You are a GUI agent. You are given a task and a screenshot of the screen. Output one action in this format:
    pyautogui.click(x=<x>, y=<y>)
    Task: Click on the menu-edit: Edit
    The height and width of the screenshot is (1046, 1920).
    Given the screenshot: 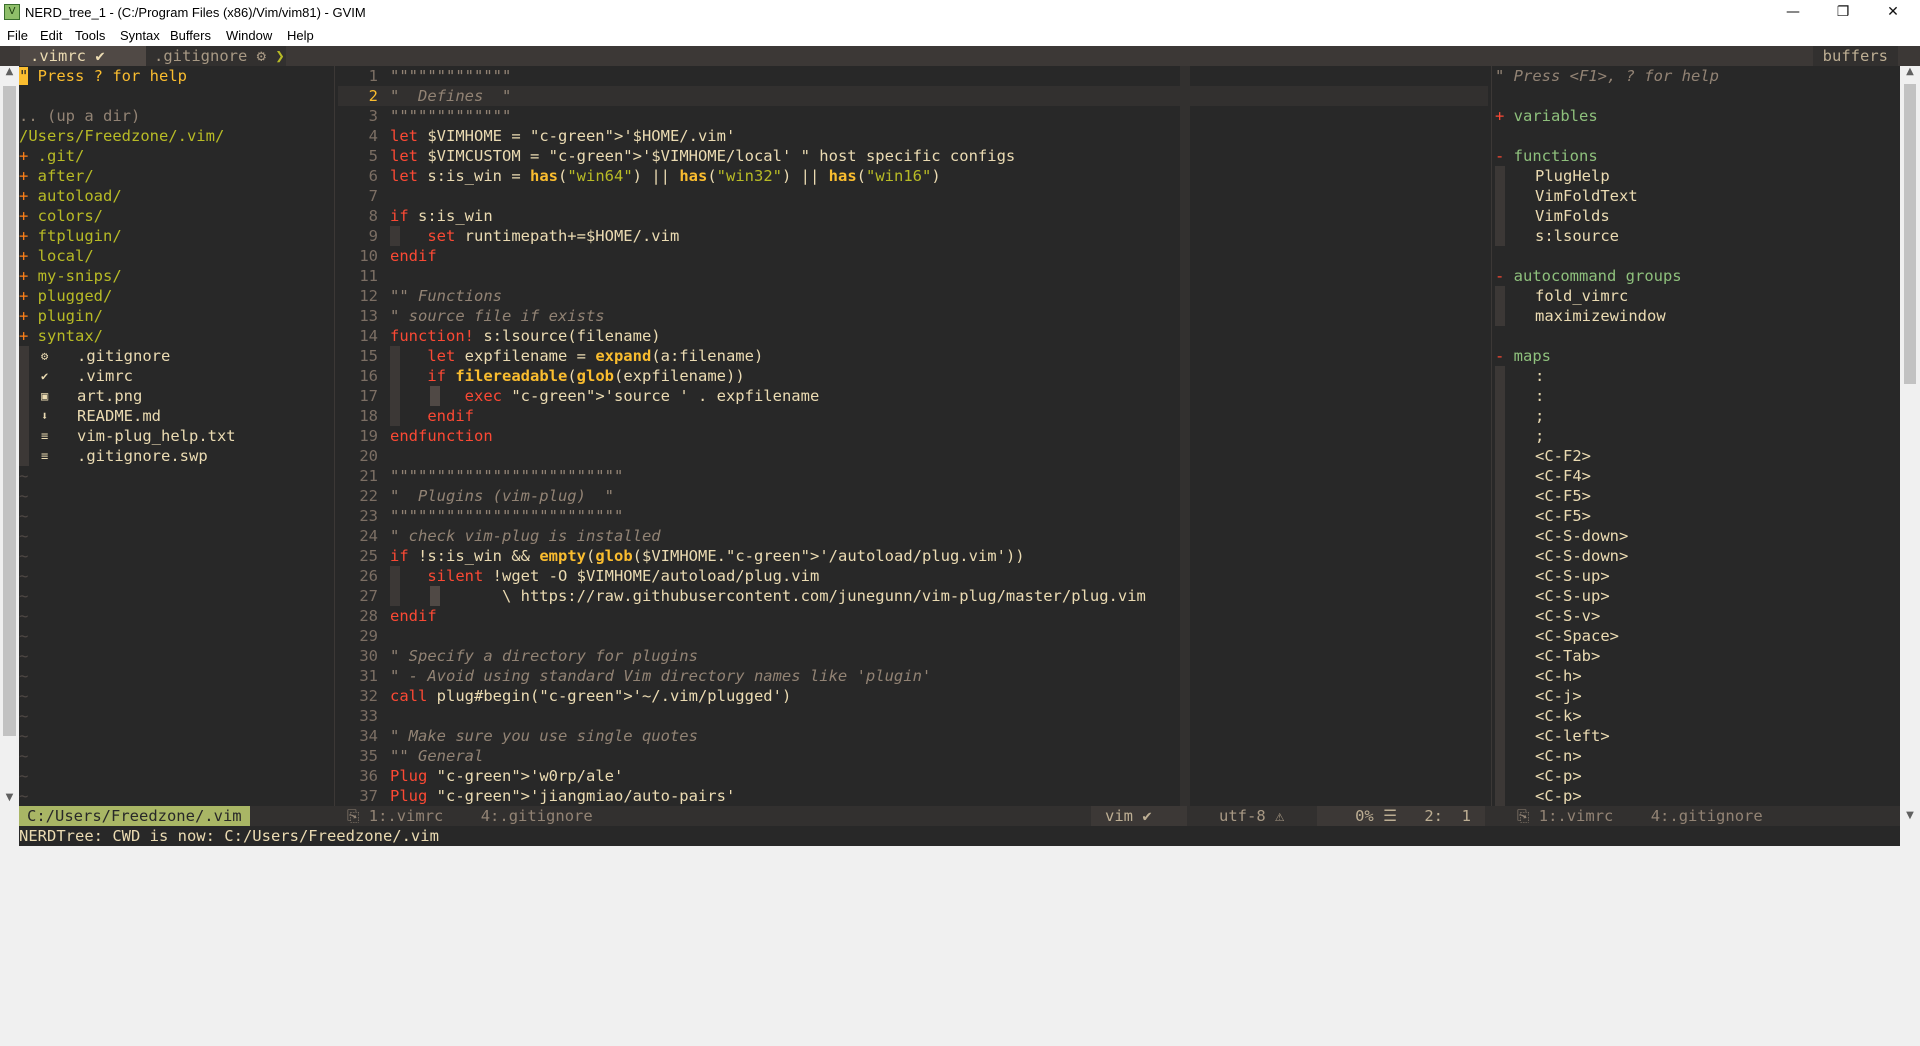 What is the action you would take?
    pyautogui.click(x=51, y=35)
    